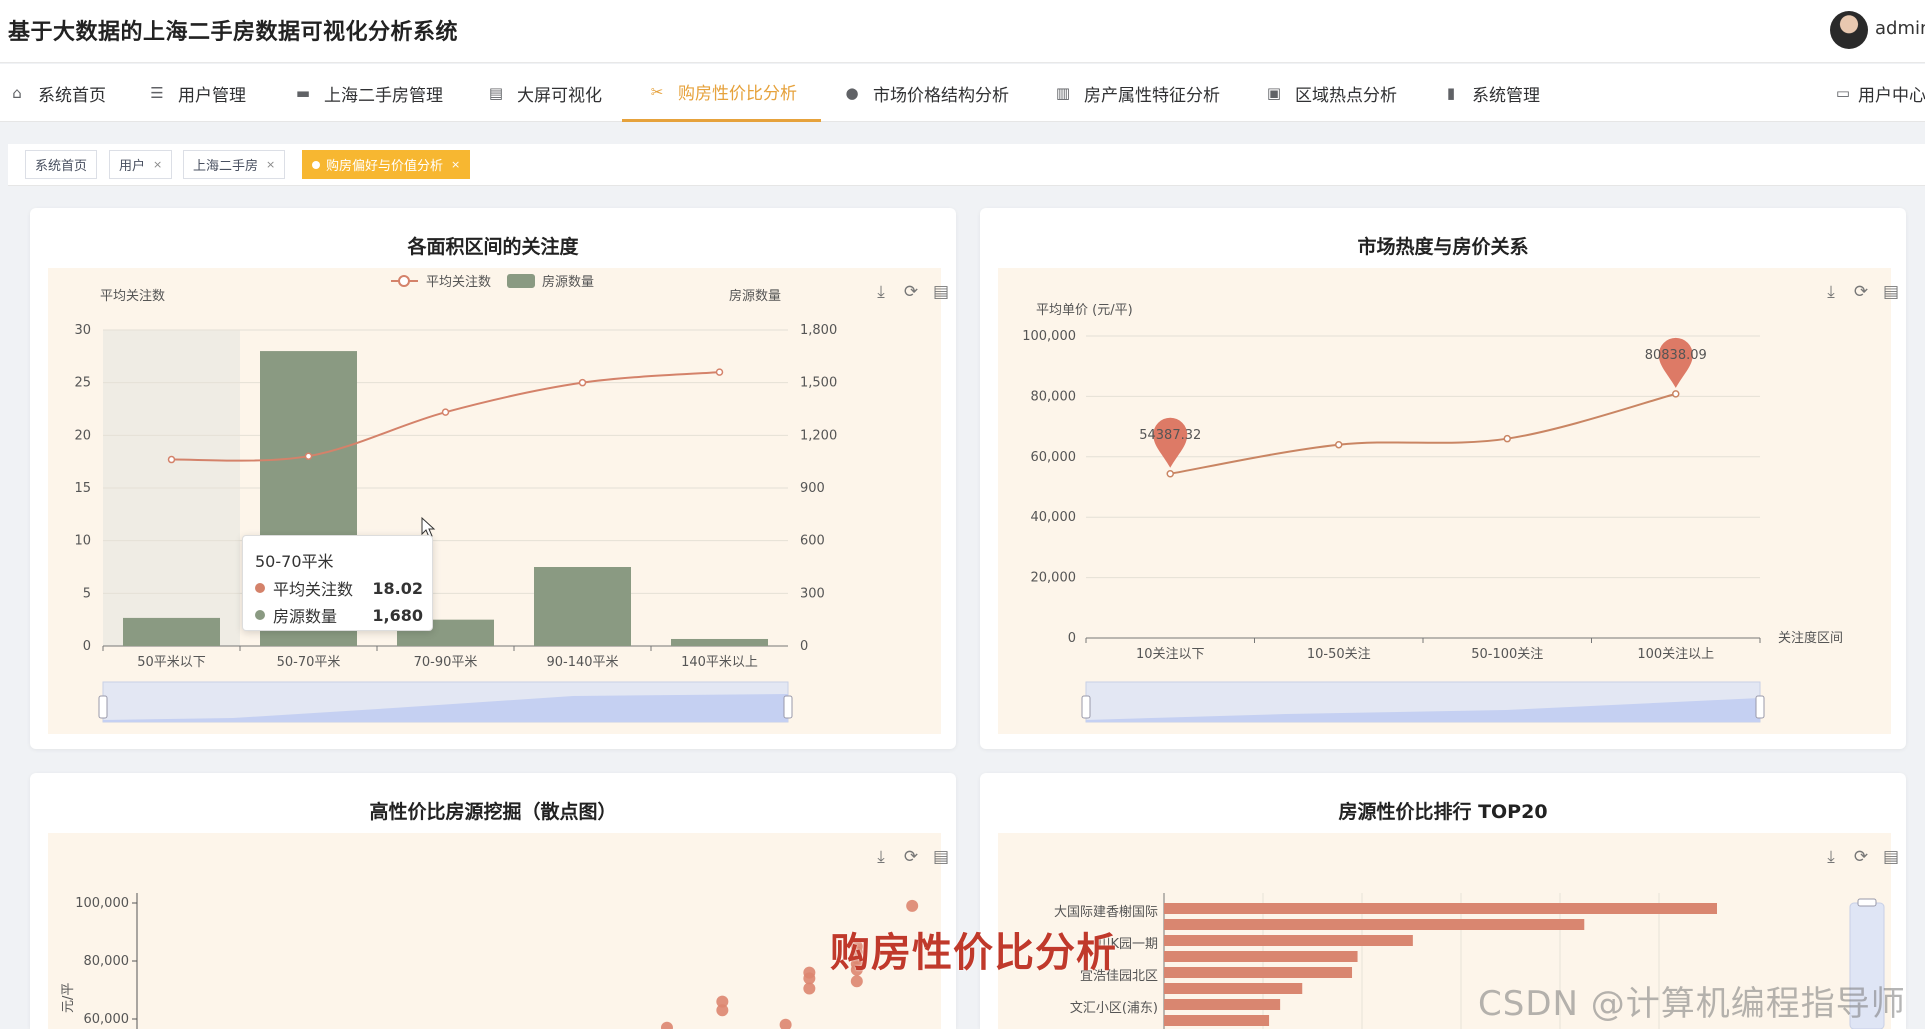 The height and width of the screenshot is (1029, 1925). I want to click on lightbulb-icon: ●, so click(852, 93).